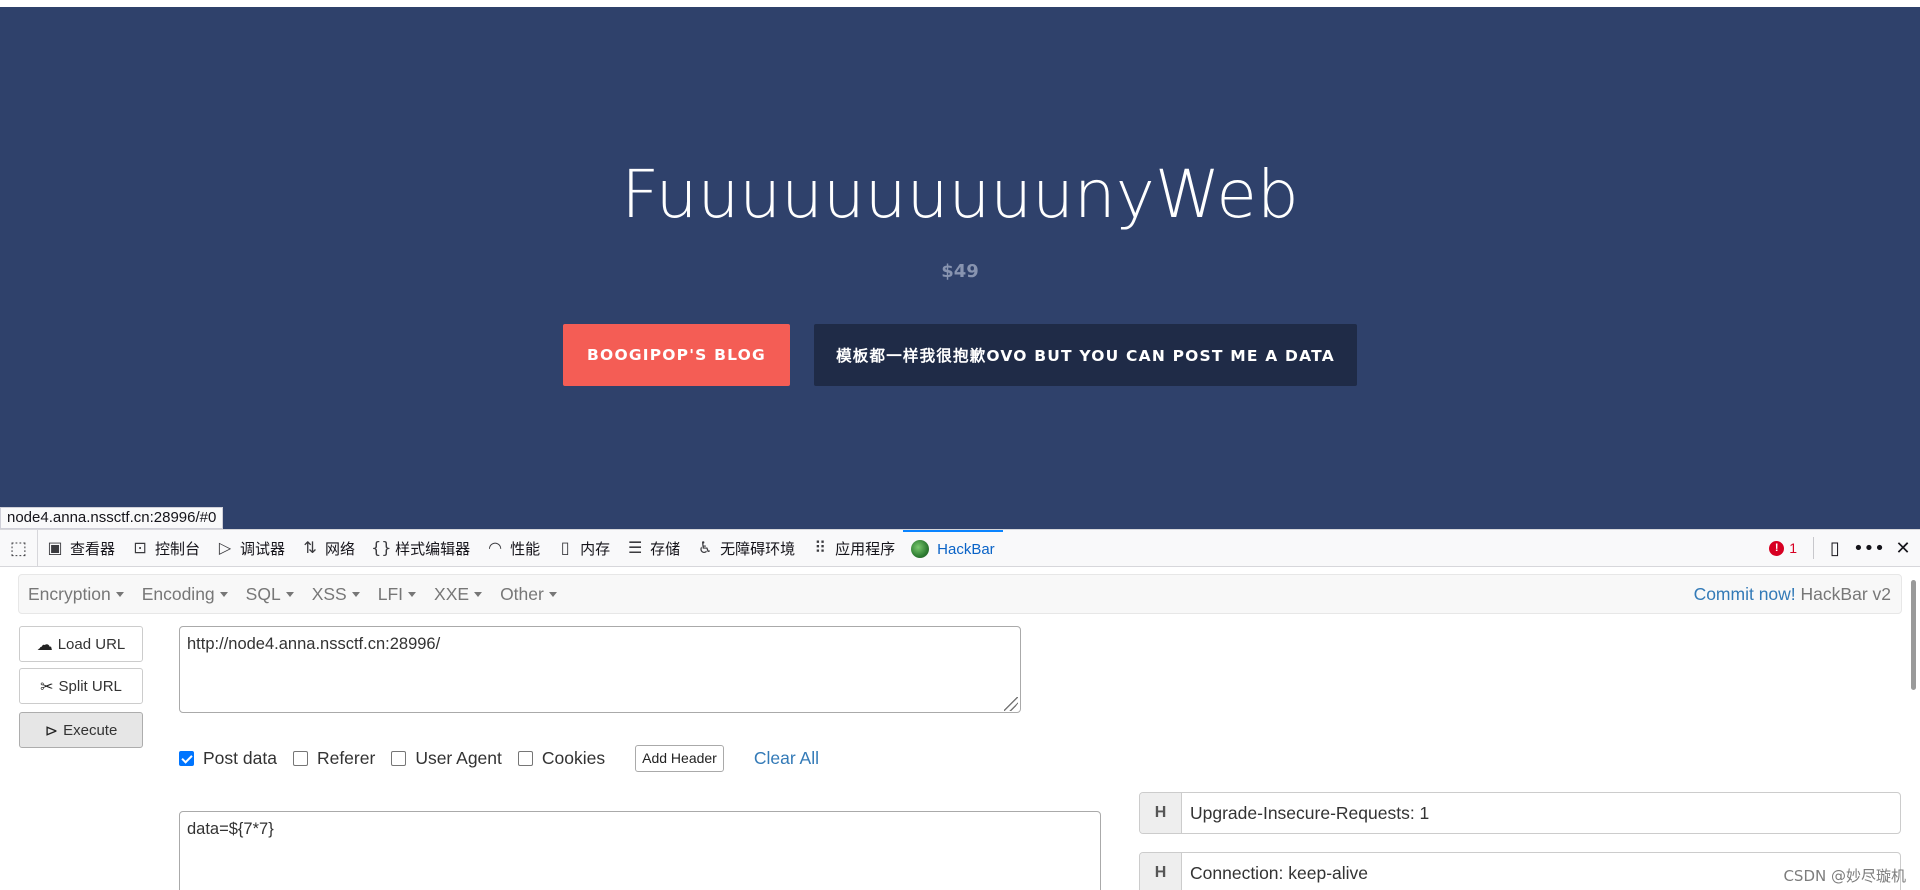 This screenshot has height=890, width=1920. Describe the element at coordinates (635, 547) in the screenshot. I see `storage-icon: ☰` at that location.